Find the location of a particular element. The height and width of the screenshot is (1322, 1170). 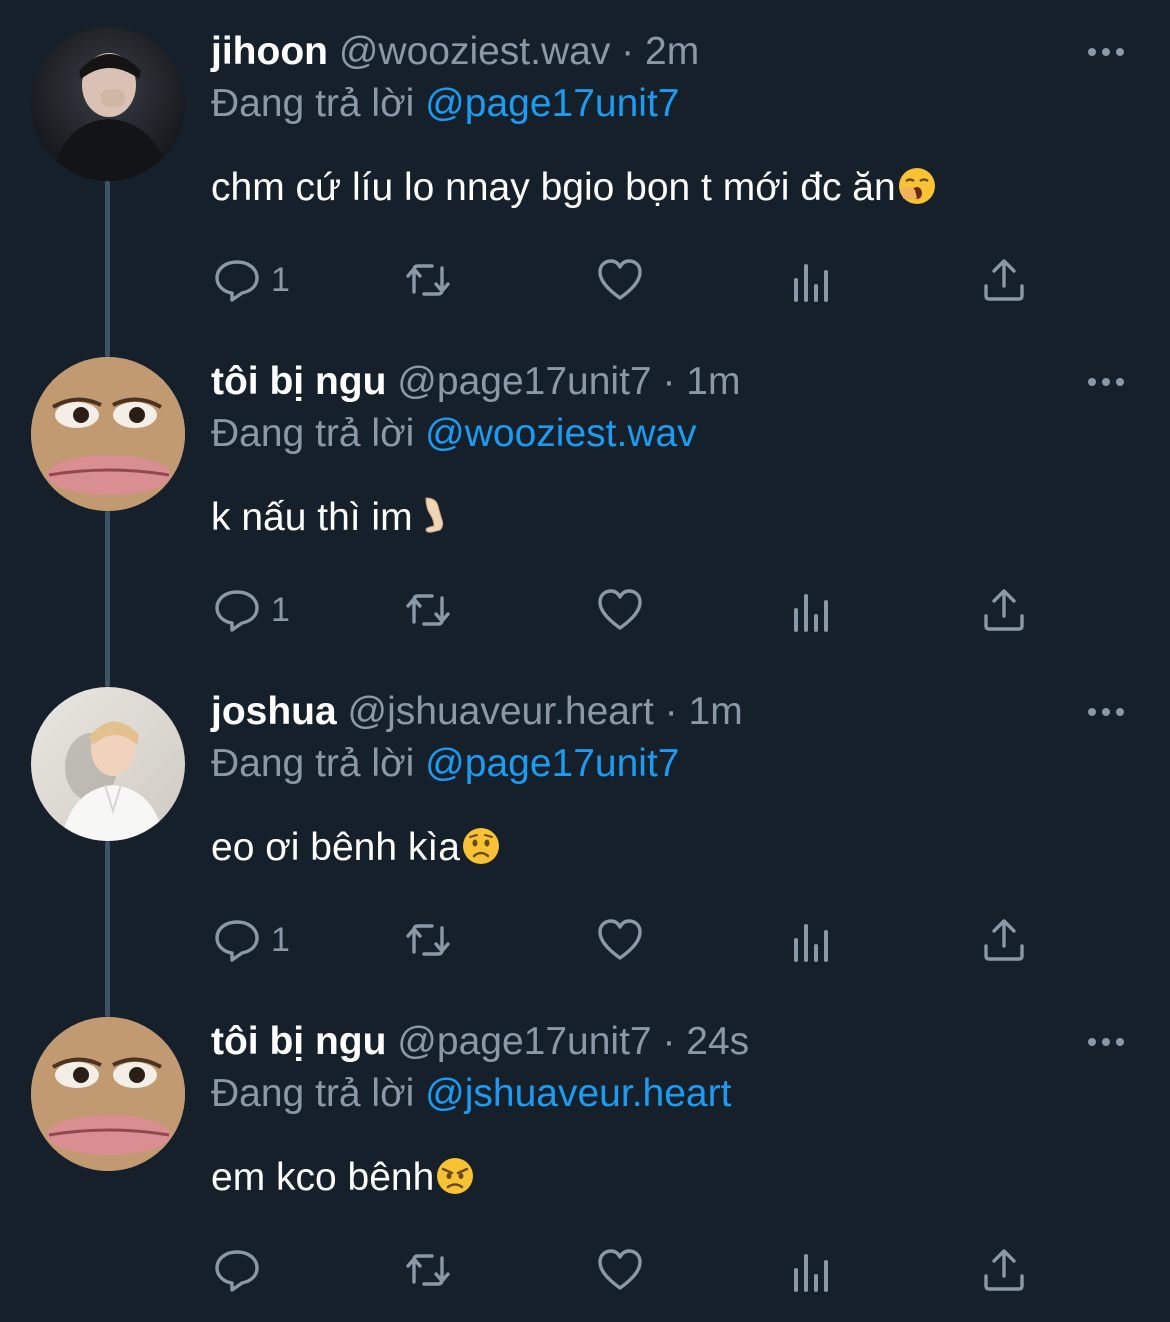

tweet-header: joshua @jshuaveur.heart · 1m is located at coordinates (477, 712).